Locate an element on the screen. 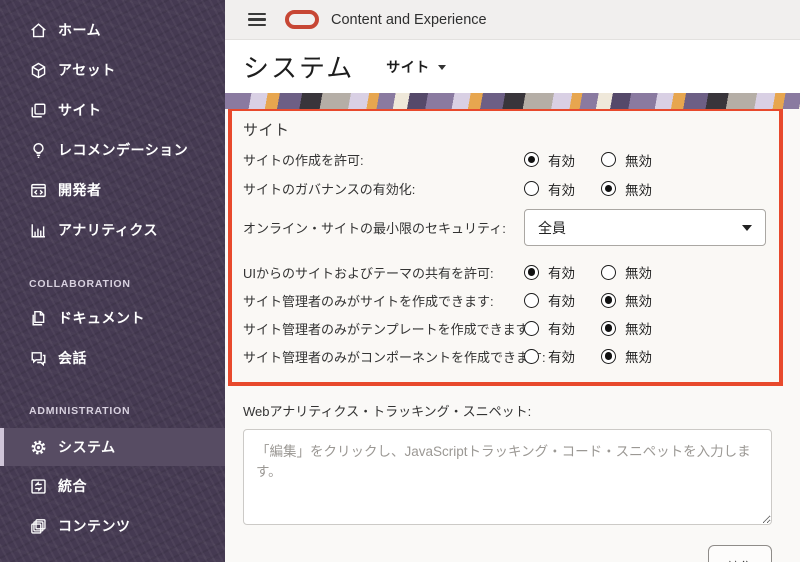  sidebar-item-integration: 統合 is located at coordinates (112, 486).